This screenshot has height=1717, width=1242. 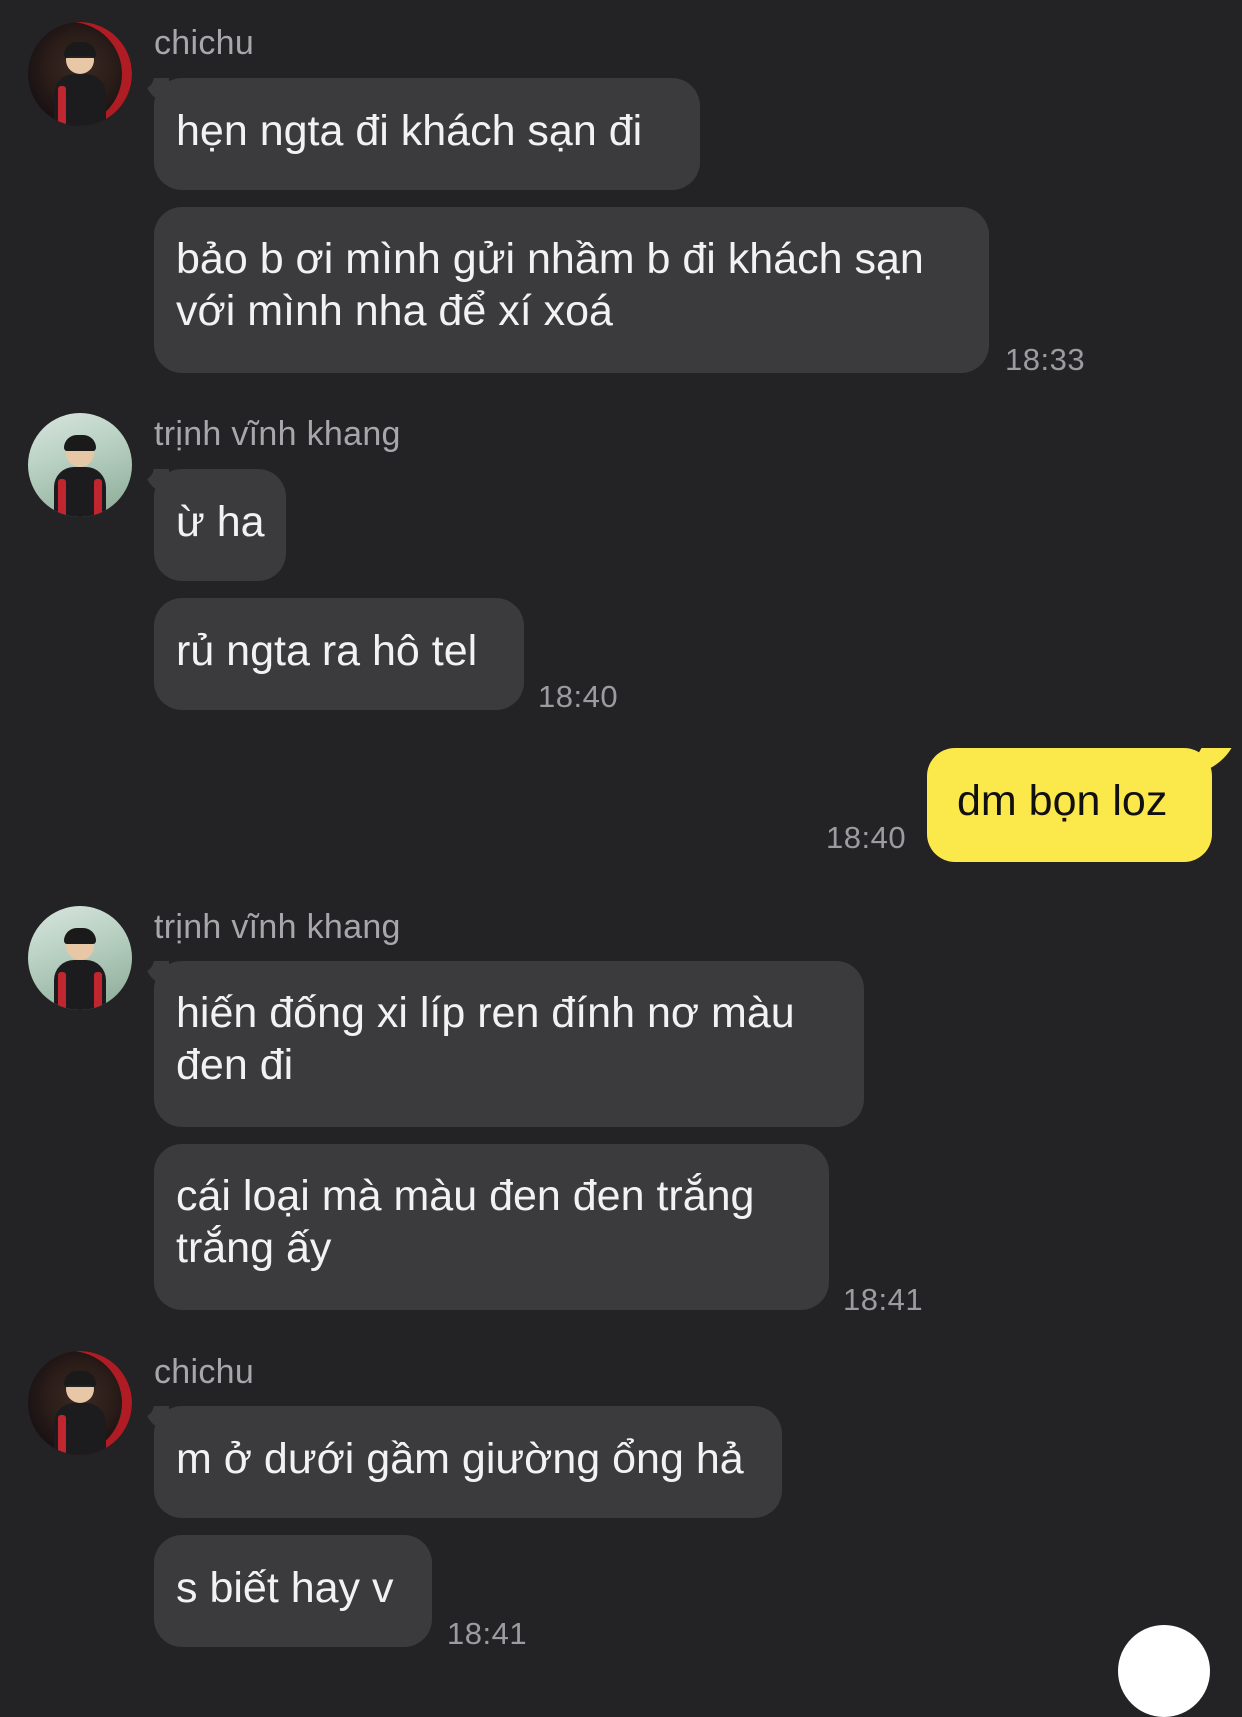 I want to click on message-bubble: hẹn ngta đi khách sạn đi, so click(x=420, y=131).